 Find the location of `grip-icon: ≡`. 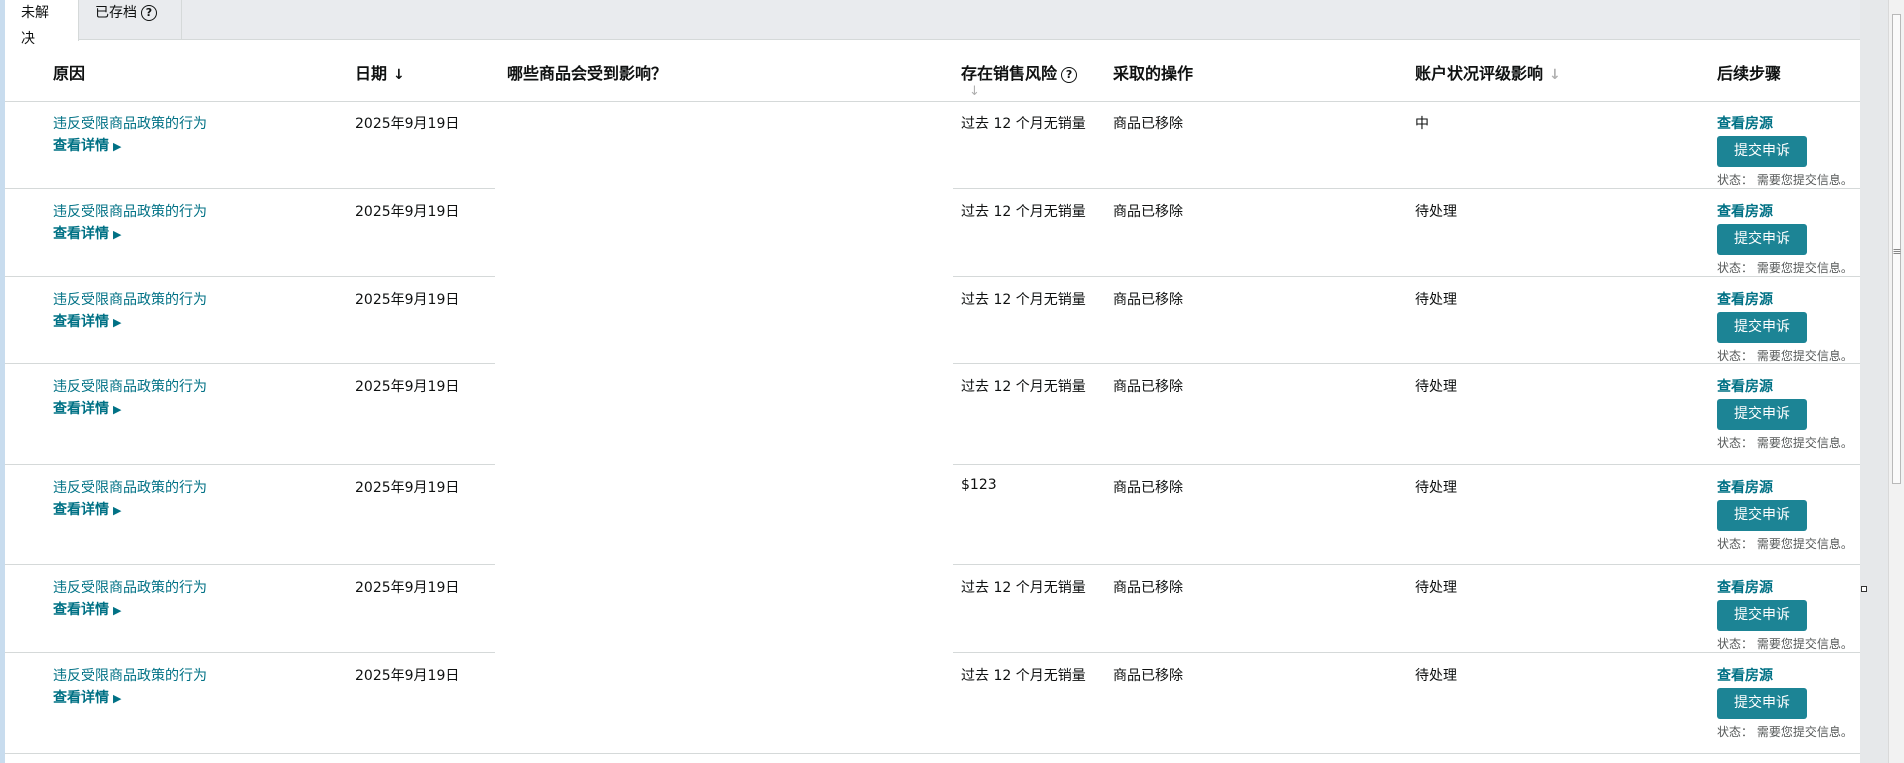

grip-icon: ≡ is located at coordinates (1897, 251).